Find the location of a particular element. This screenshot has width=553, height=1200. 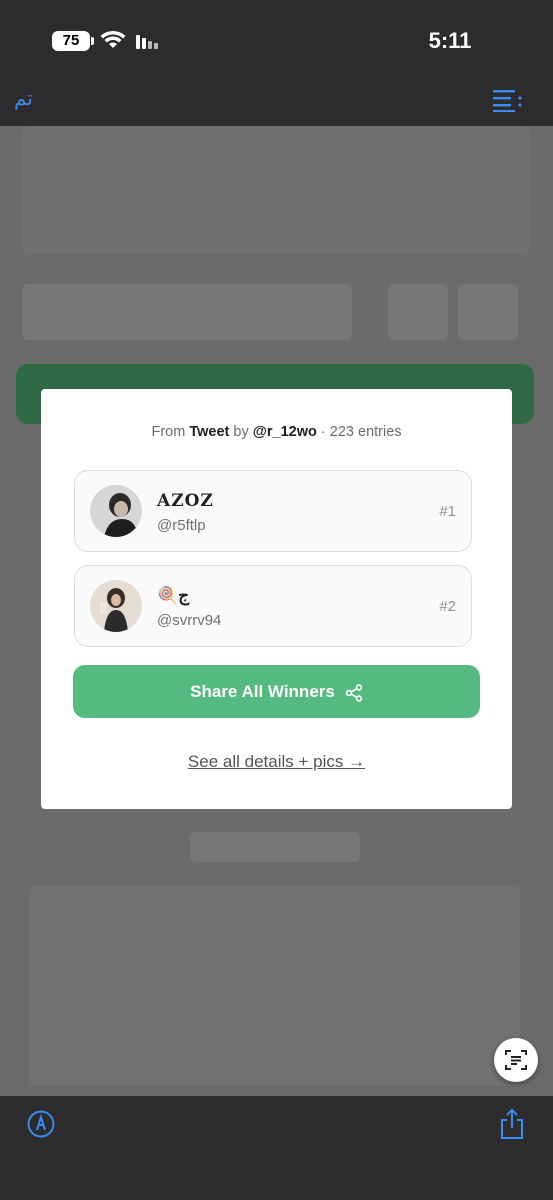

live-text-icon is located at coordinates (516, 1060).